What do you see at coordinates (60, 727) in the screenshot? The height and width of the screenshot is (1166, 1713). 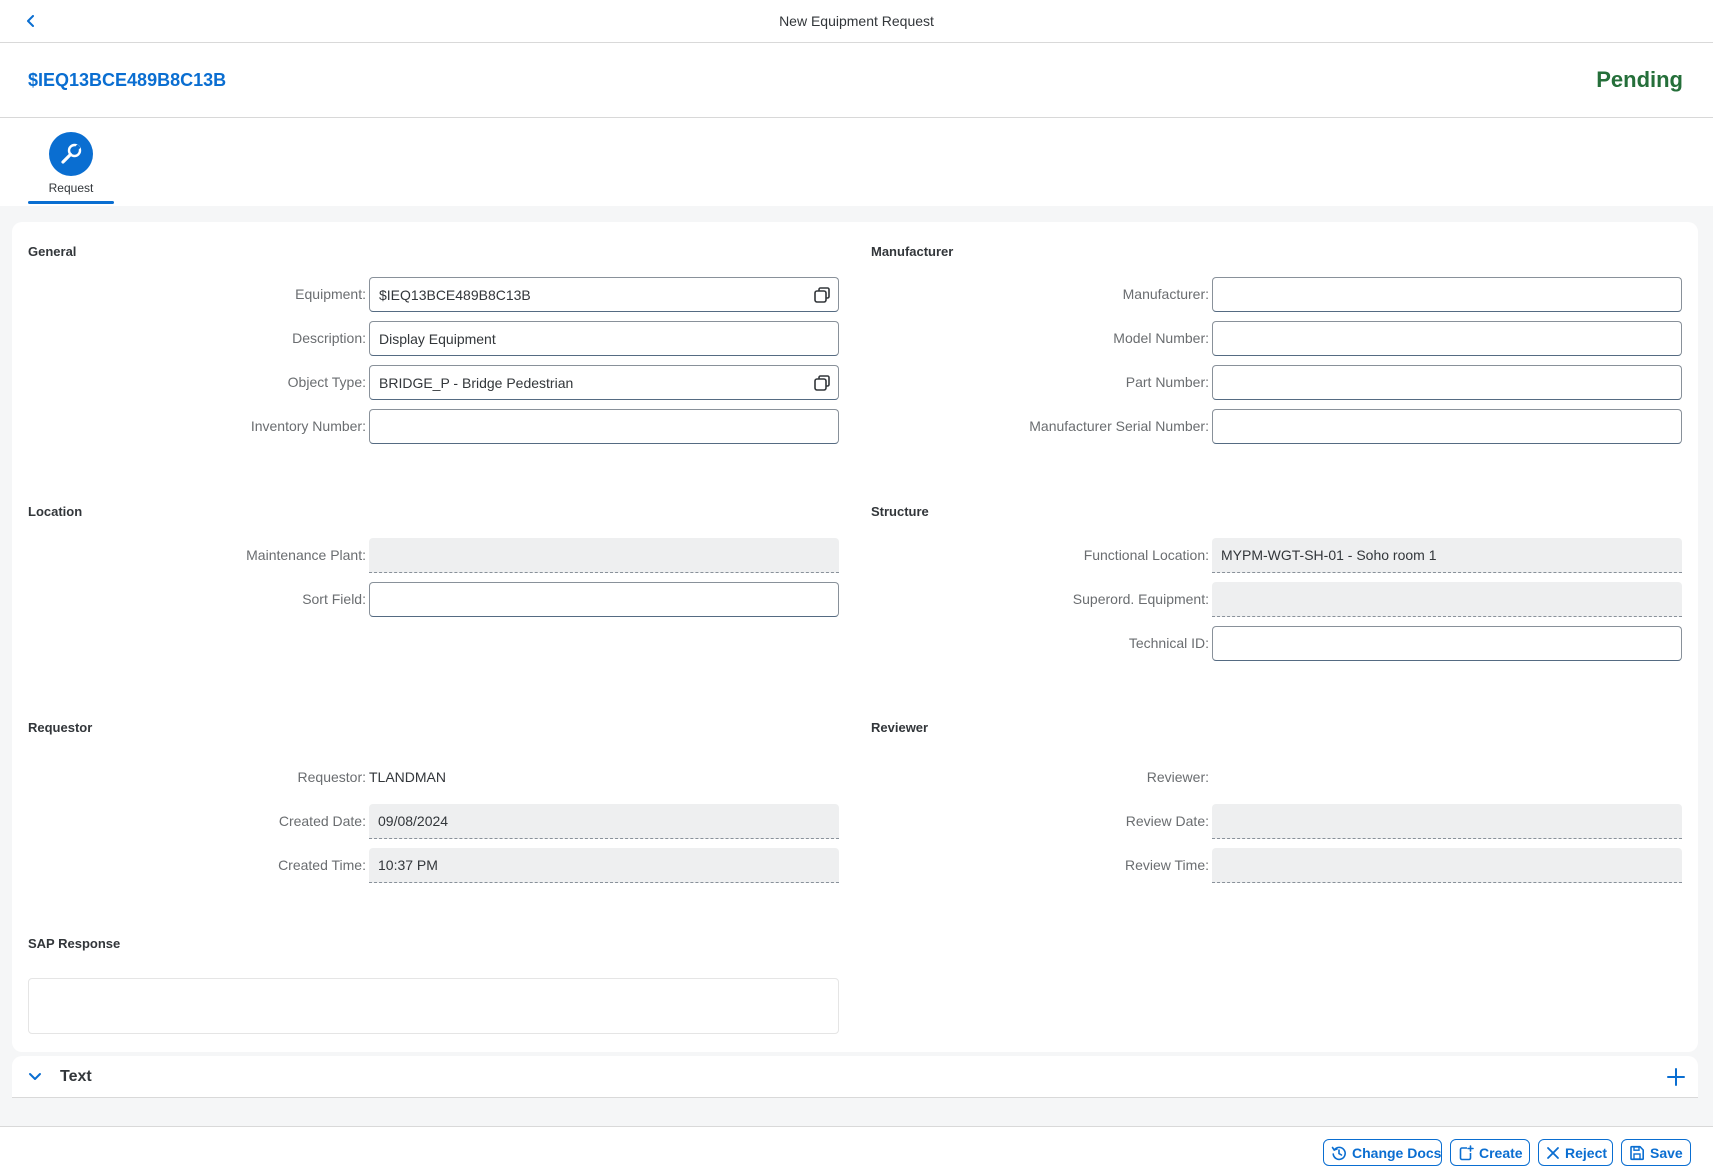 I see `section-title-requestor: Requestor` at bounding box center [60, 727].